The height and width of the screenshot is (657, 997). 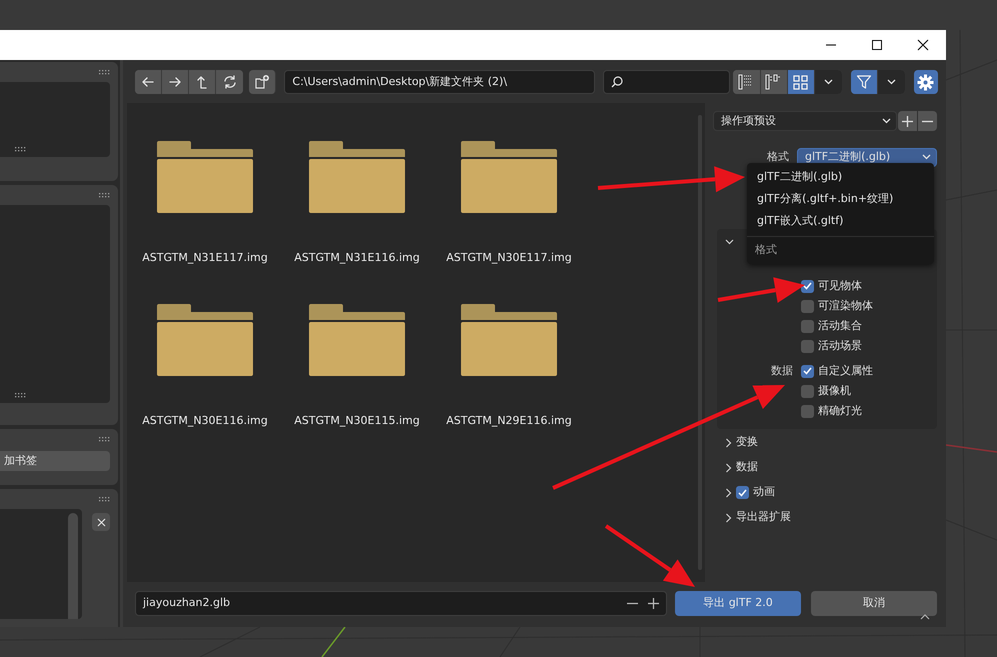 I want to click on checkbox-label: 摄像机, so click(x=834, y=390).